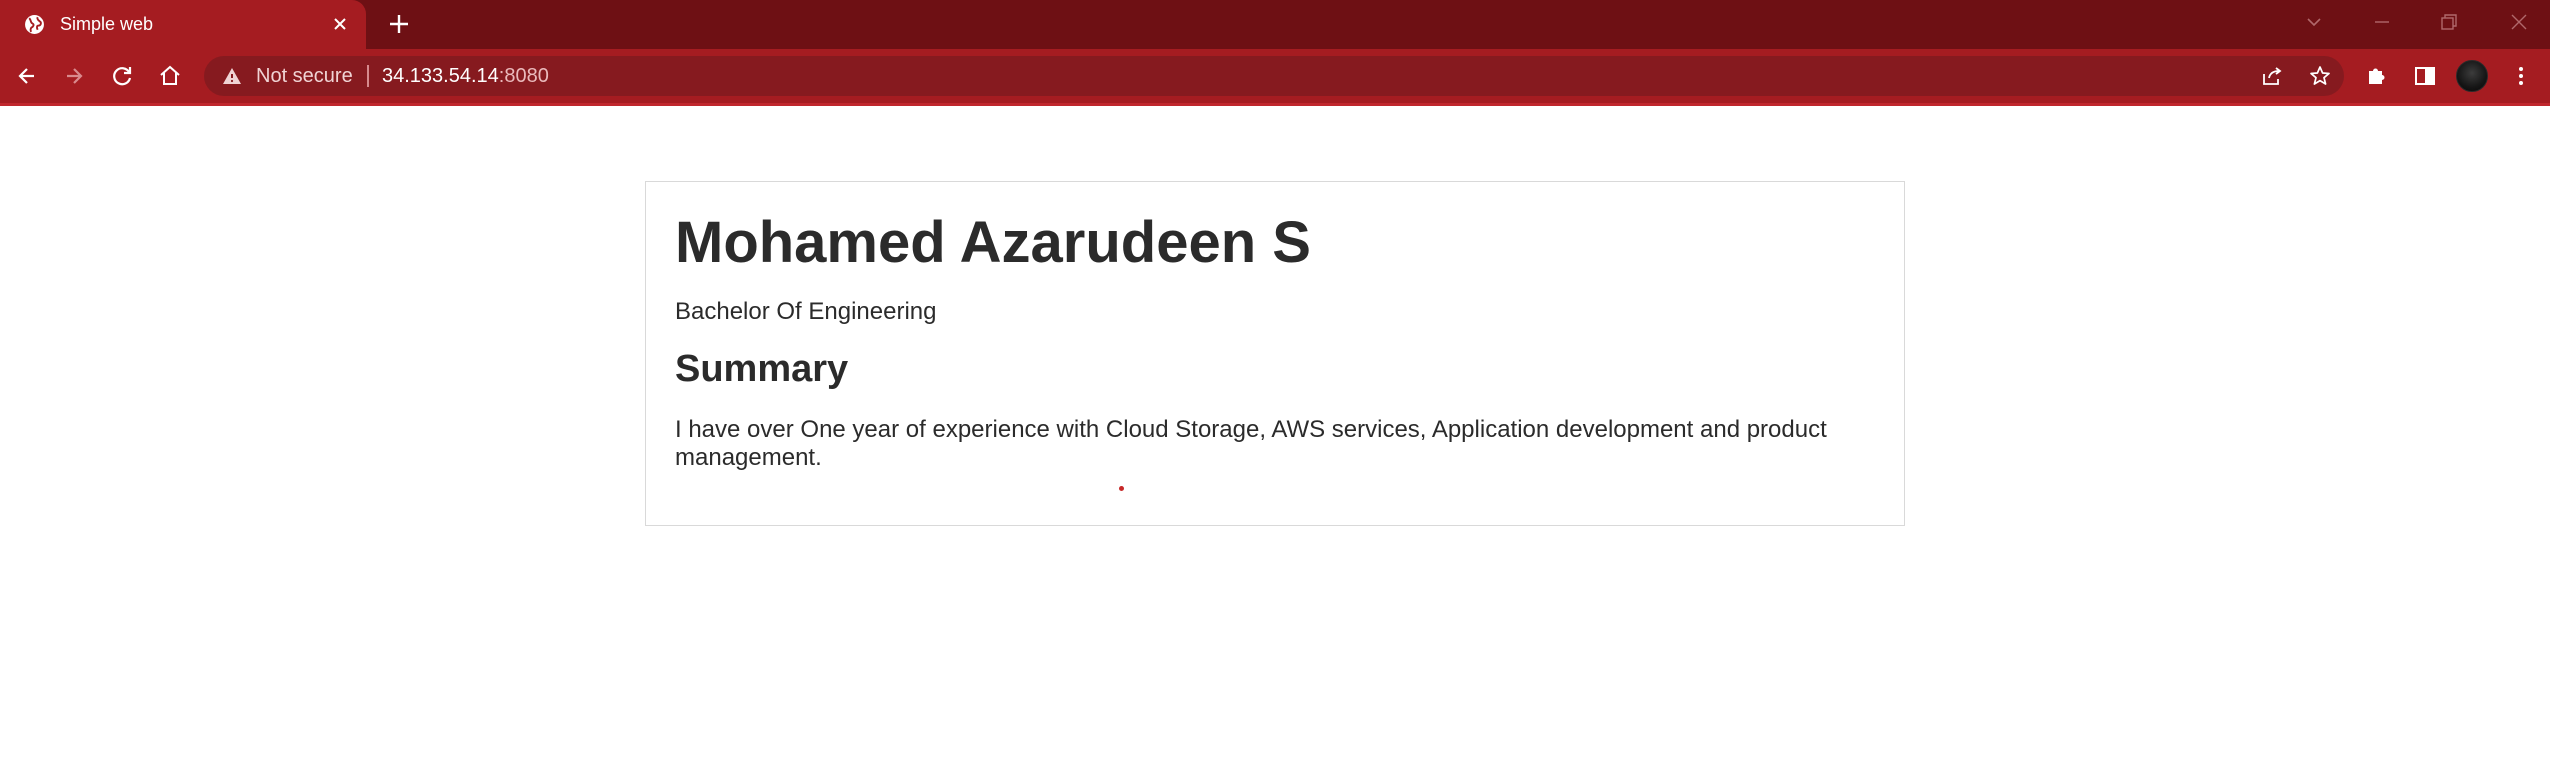  Describe the element at coordinates (806, 311) in the screenshot. I see `degree-text: Bachelor Of Engineering` at that location.